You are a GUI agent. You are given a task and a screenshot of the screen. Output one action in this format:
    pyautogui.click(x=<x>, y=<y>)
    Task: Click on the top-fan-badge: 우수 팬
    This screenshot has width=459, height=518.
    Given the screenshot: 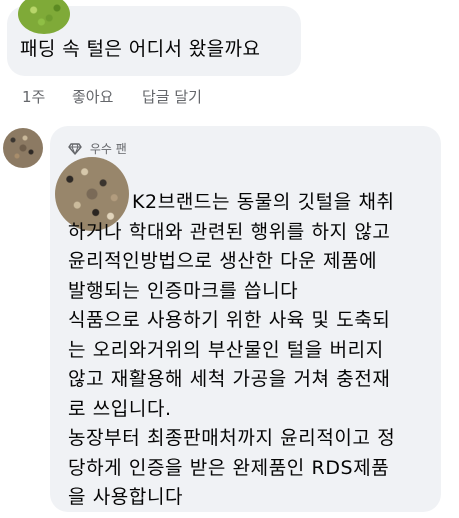 What is the action you would take?
    pyautogui.click(x=97, y=148)
    